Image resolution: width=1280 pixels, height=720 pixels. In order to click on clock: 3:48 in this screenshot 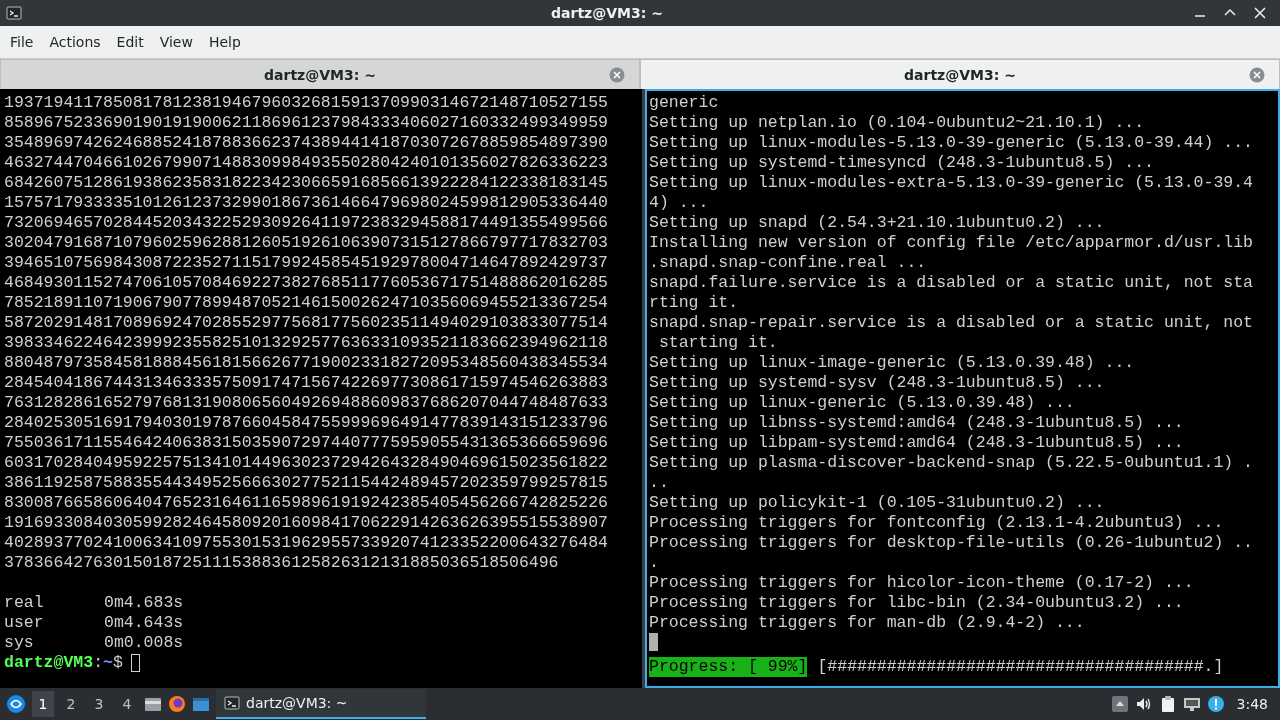, I will do `click(1252, 704)`.